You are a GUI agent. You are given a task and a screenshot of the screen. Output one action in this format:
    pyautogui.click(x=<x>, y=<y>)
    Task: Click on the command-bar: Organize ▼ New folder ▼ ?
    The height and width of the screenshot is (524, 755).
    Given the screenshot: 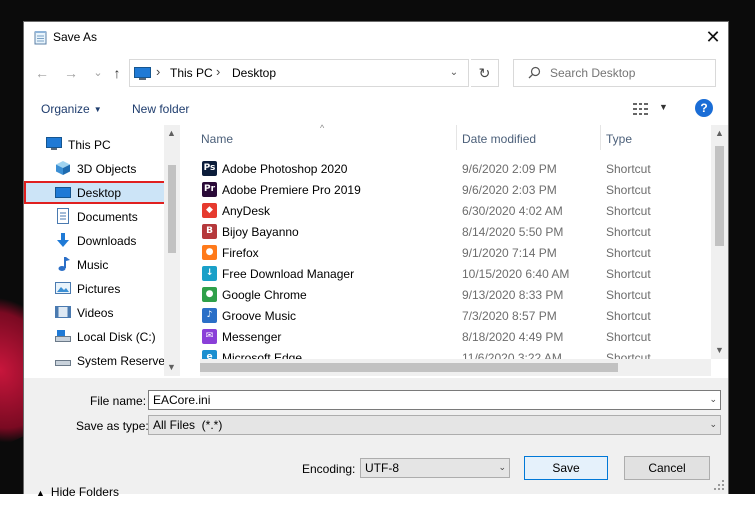 What is the action you would take?
    pyautogui.click(x=376, y=109)
    